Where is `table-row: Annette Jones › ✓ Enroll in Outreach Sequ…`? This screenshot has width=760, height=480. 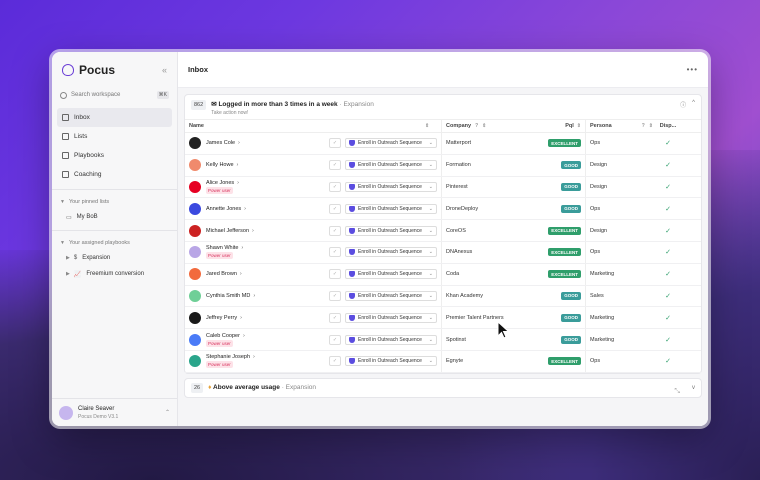
table-row: Annette Jones › ✓ Enroll in Outreach Sequ… is located at coordinates (443, 209).